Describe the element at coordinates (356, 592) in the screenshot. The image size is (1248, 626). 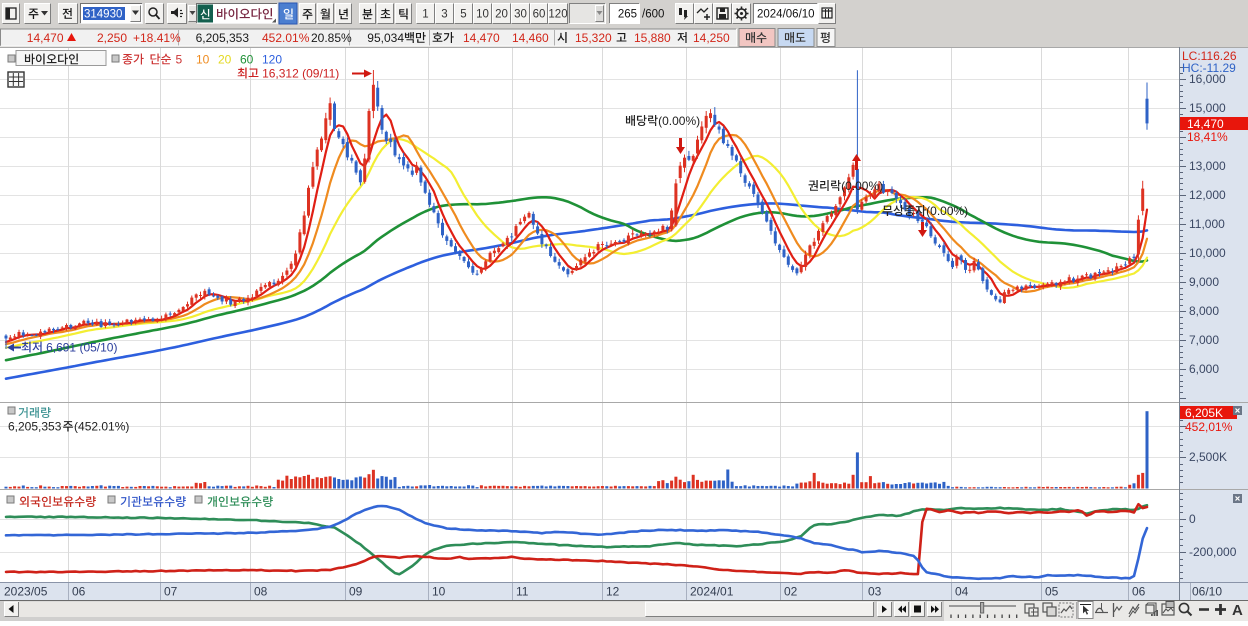
I see `svg-text: 09` at that location.